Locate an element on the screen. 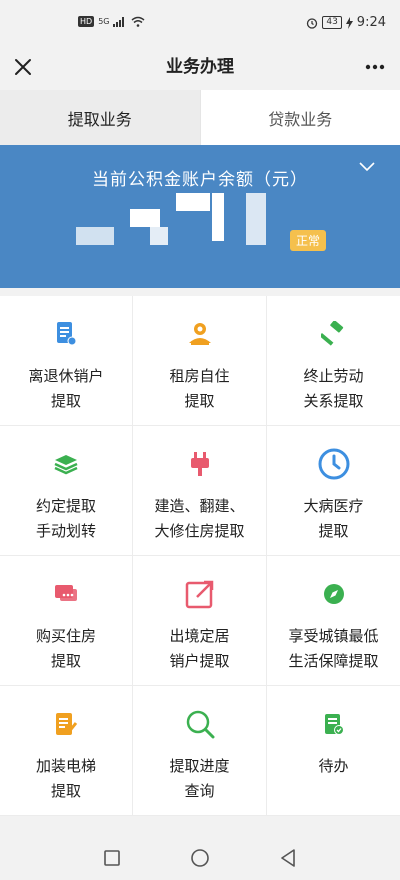 This screenshot has height=880, width=400. service-label: 提取进度 is located at coordinates (199, 766).